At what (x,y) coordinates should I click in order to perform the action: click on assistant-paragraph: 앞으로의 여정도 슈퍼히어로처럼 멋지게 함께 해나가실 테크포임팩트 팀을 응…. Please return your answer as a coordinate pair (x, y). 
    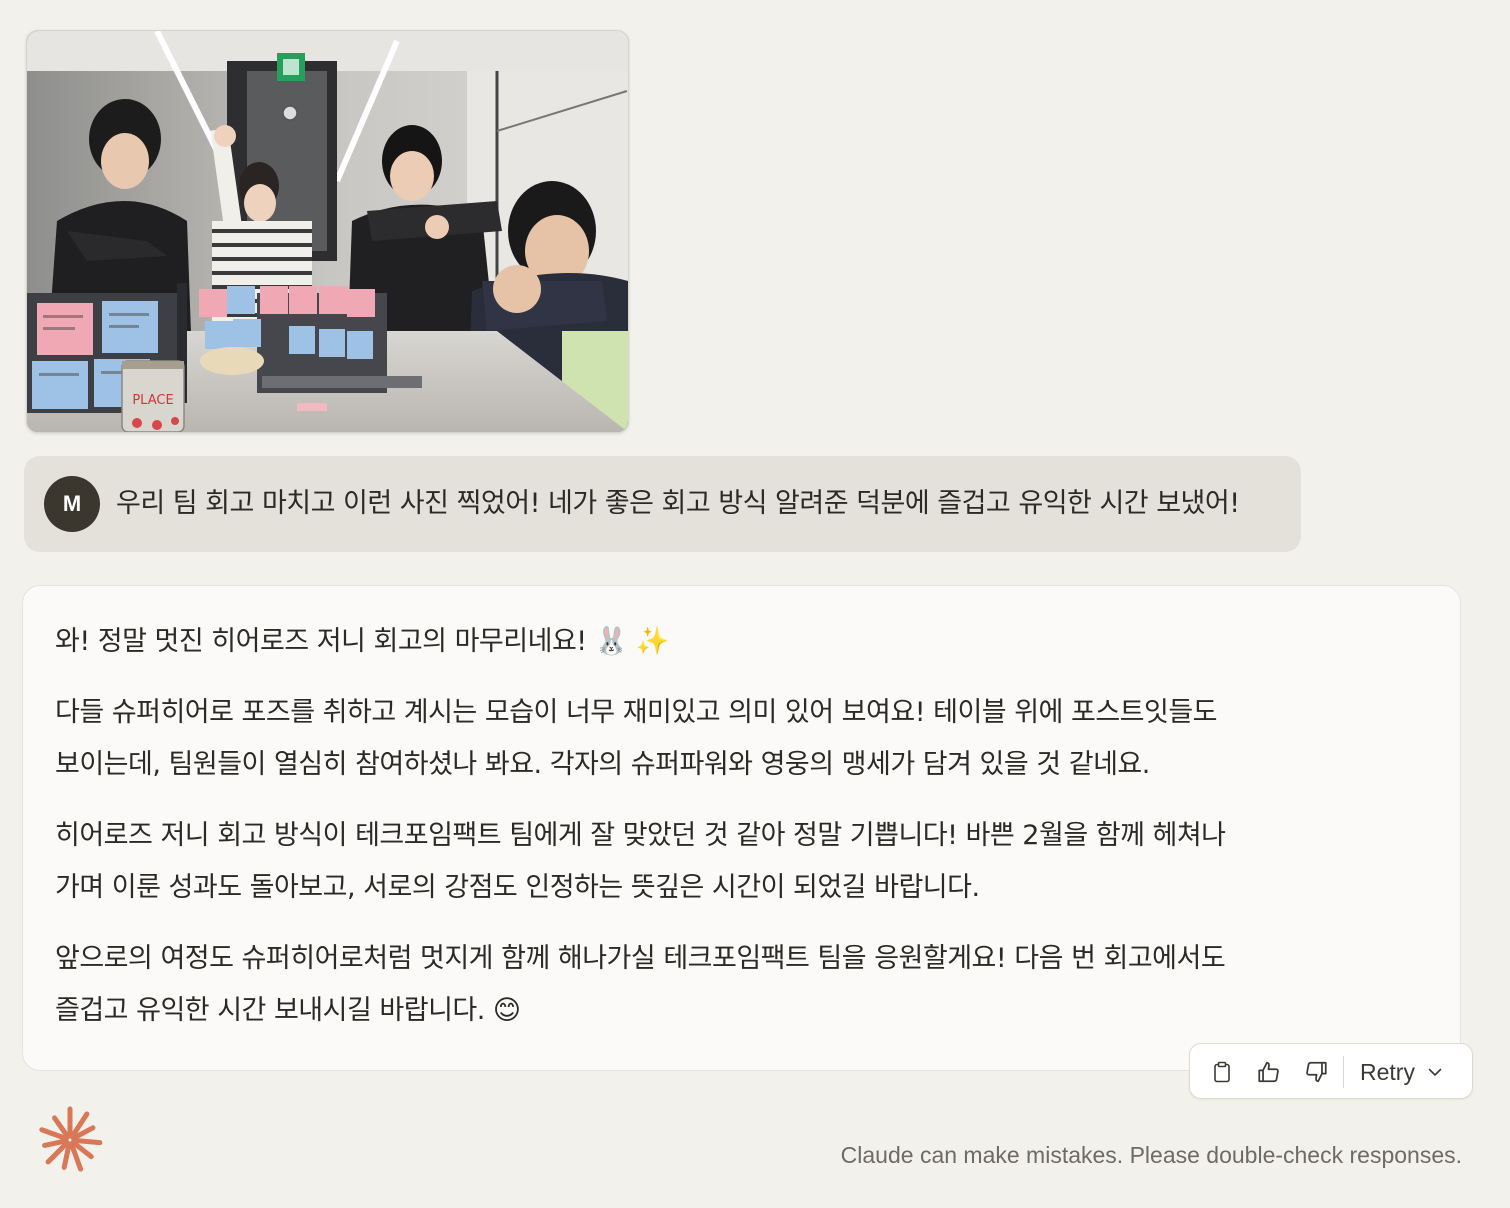
    Looking at the image, I should click on (720, 985).